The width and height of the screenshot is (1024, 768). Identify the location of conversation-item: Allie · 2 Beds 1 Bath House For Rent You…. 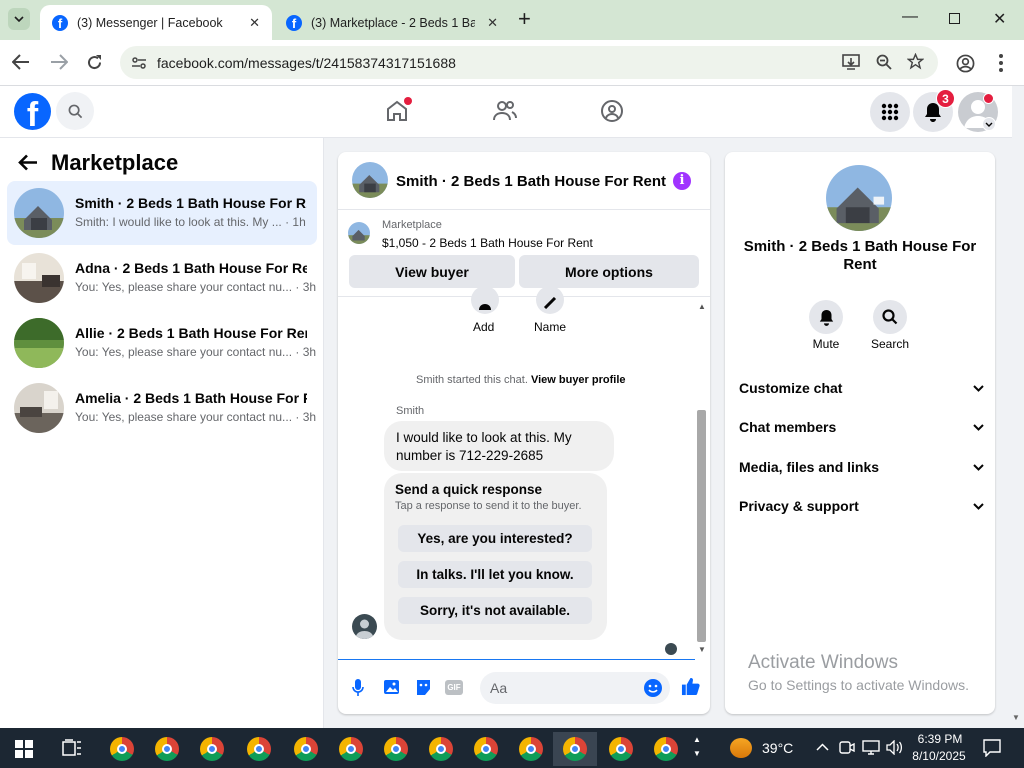
(162, 343).